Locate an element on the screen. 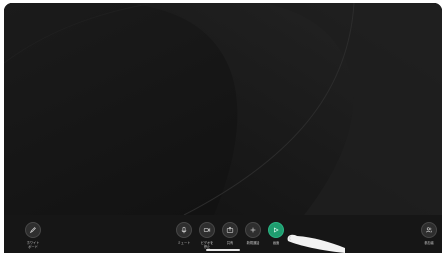 This screenshot has width=446, height=253. cast-icon is located at coordinates (276, 230).